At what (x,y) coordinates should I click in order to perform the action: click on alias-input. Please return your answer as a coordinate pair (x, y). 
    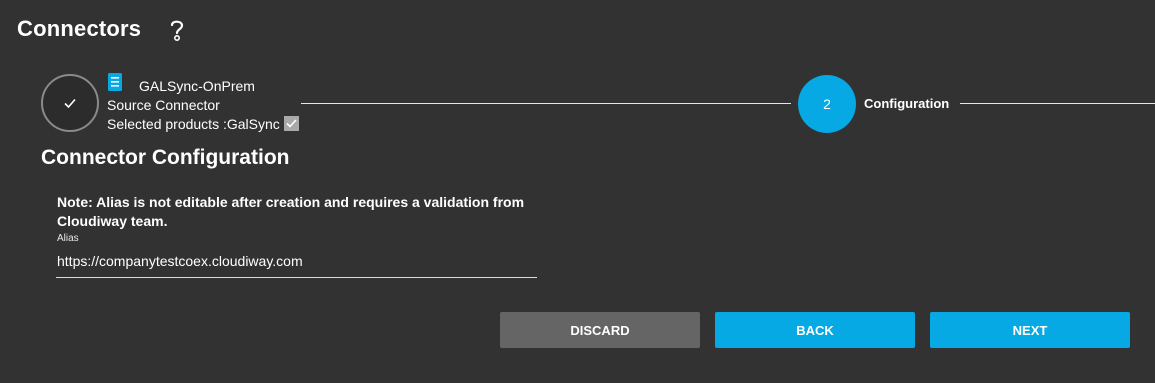
    Looking at the image, I should click on (296, 264).